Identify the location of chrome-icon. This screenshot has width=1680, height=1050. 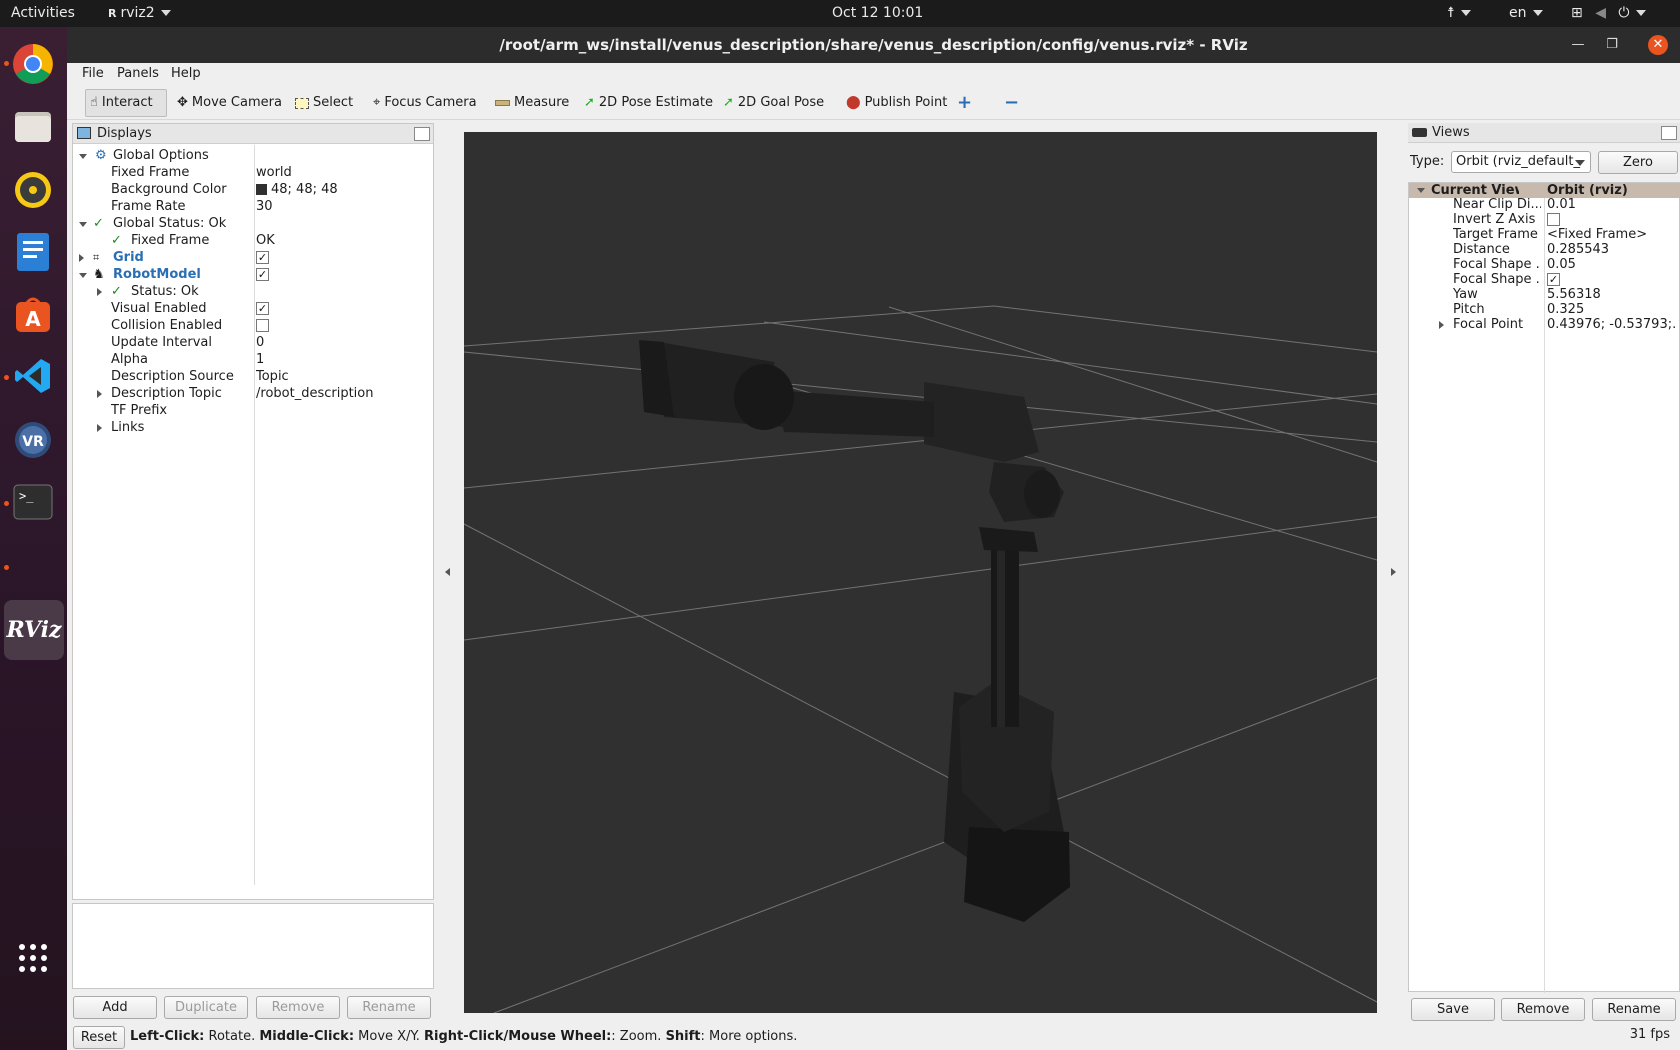
(33, 64).